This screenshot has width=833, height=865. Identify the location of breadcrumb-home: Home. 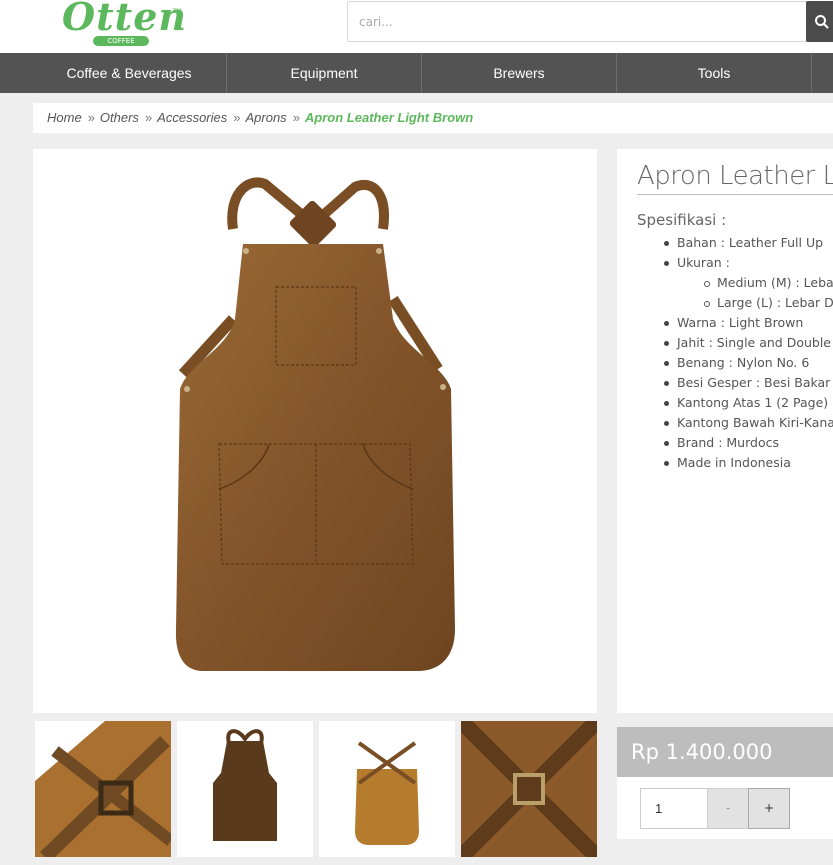
(64, 117).